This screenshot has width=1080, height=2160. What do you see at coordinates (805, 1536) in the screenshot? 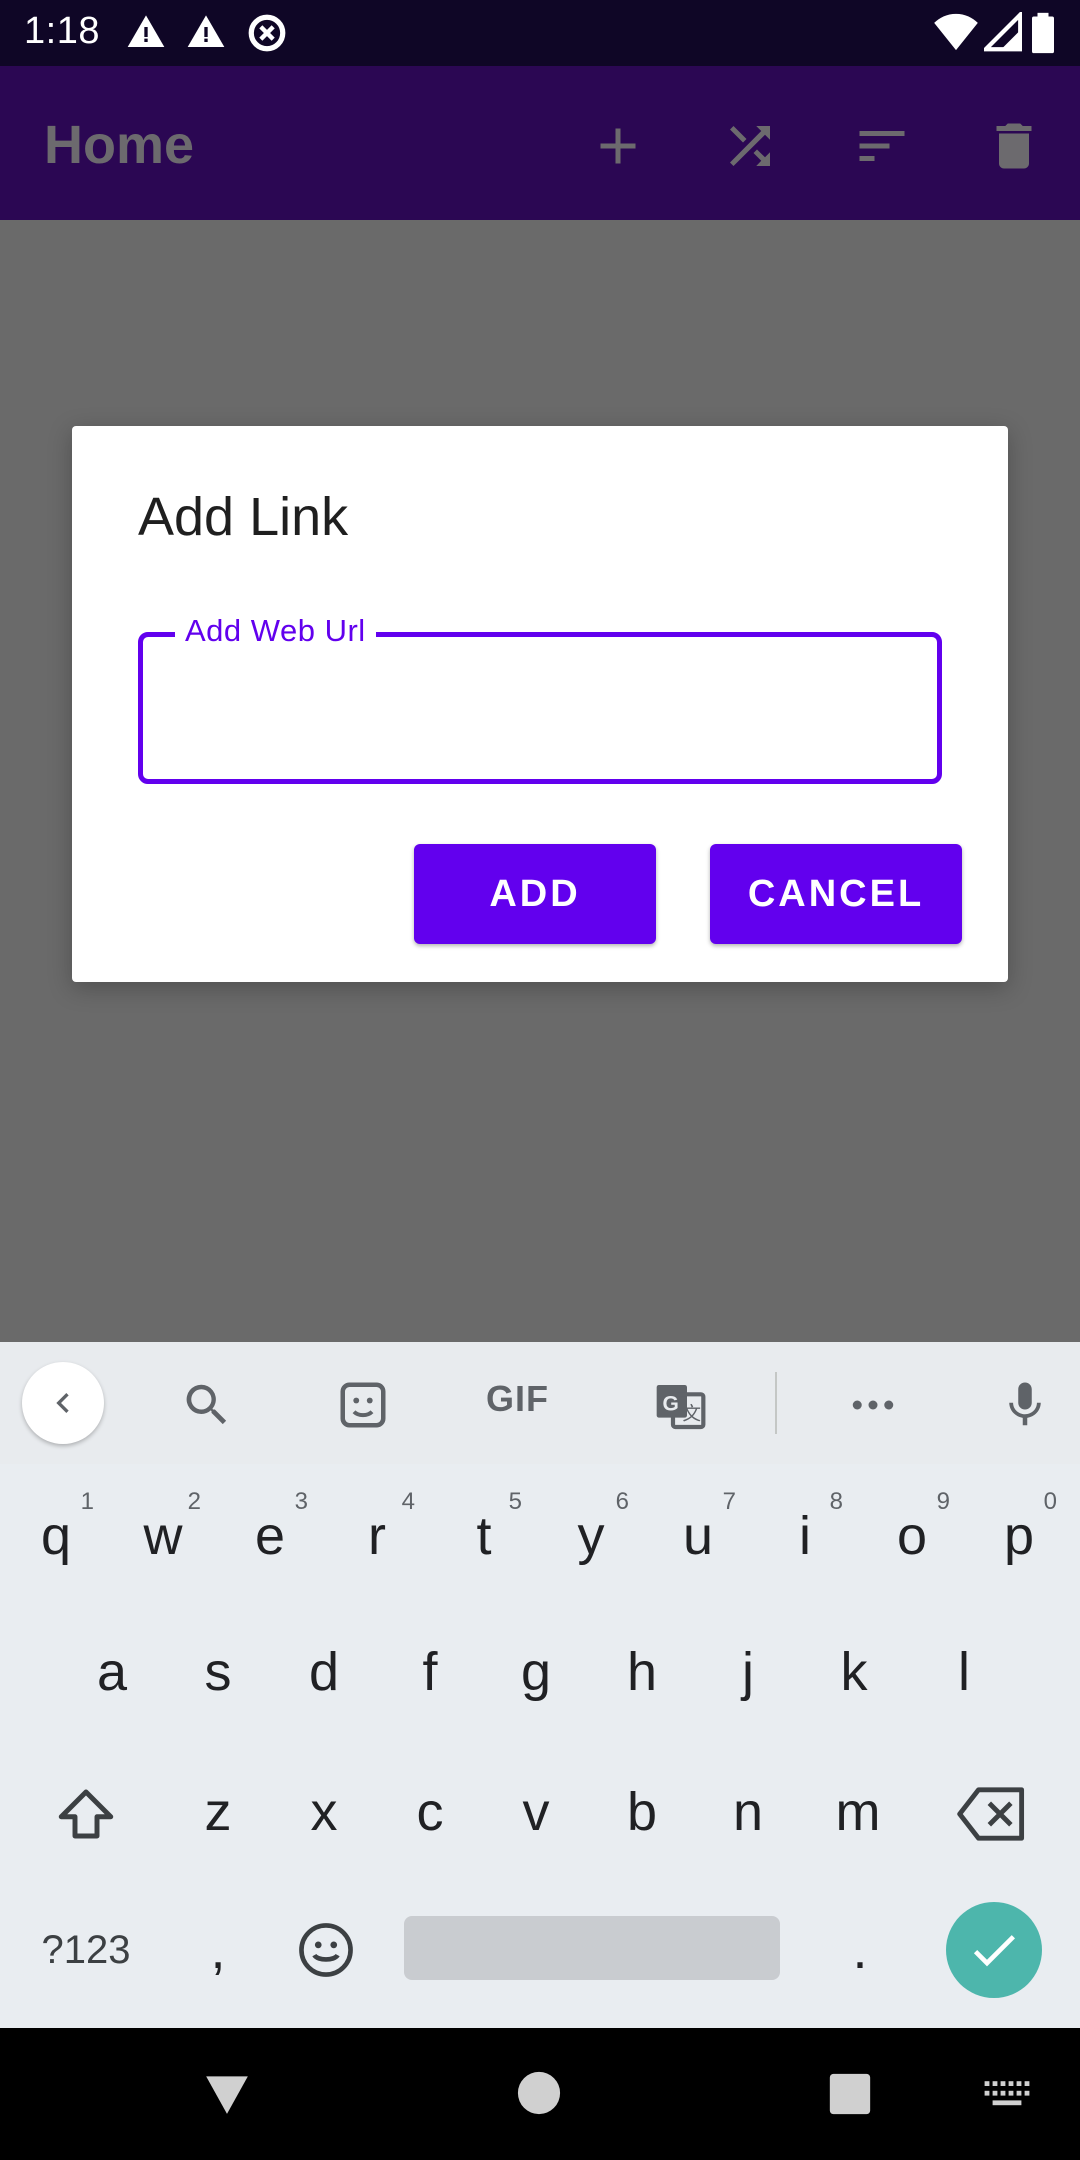
I see `key-i: i8` at bounding box center [805, 1536].